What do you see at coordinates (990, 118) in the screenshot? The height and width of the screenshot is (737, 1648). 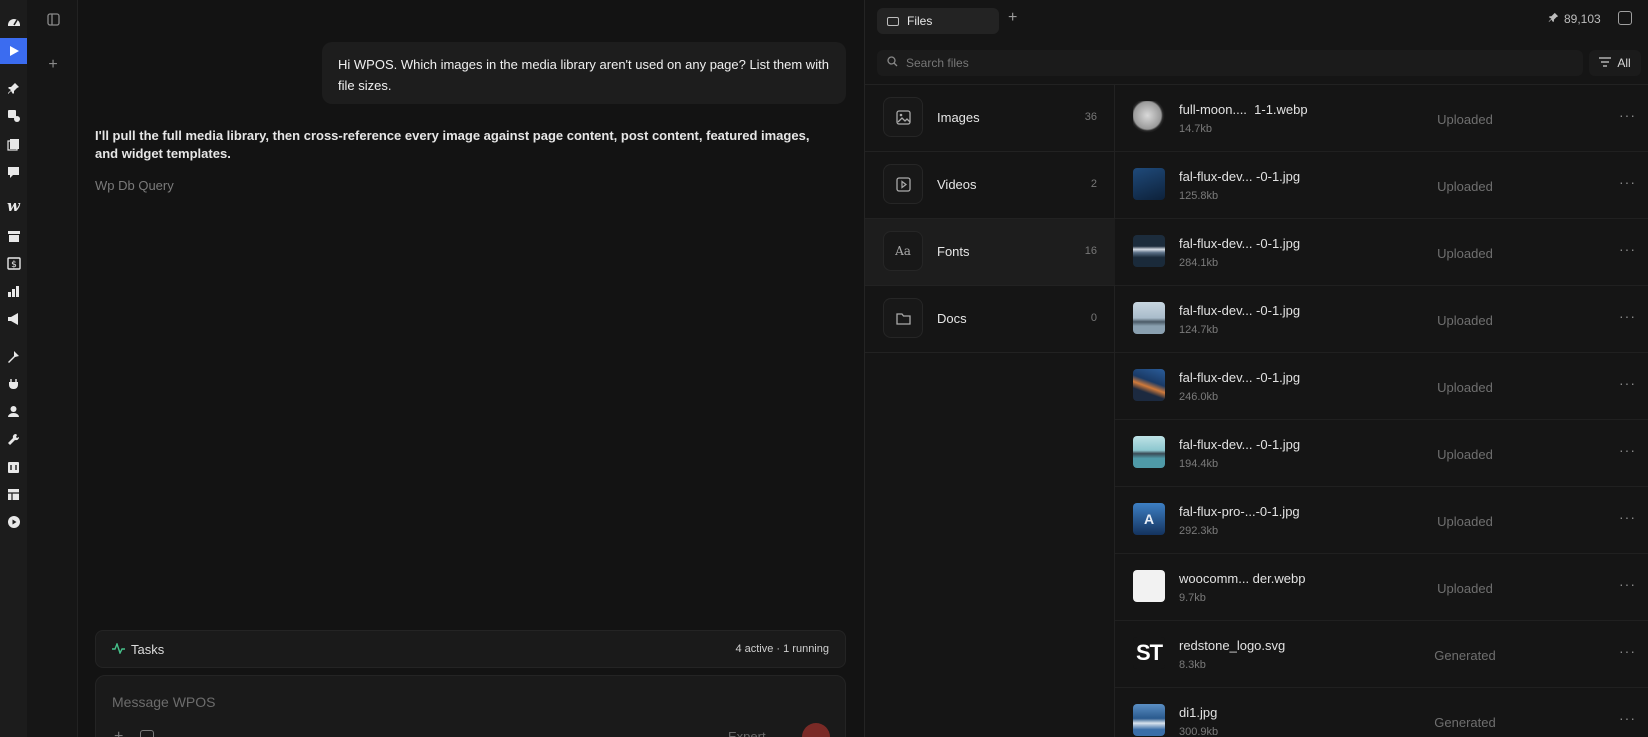 I see `category-images: Images 36` at bounding box center [990, 118].